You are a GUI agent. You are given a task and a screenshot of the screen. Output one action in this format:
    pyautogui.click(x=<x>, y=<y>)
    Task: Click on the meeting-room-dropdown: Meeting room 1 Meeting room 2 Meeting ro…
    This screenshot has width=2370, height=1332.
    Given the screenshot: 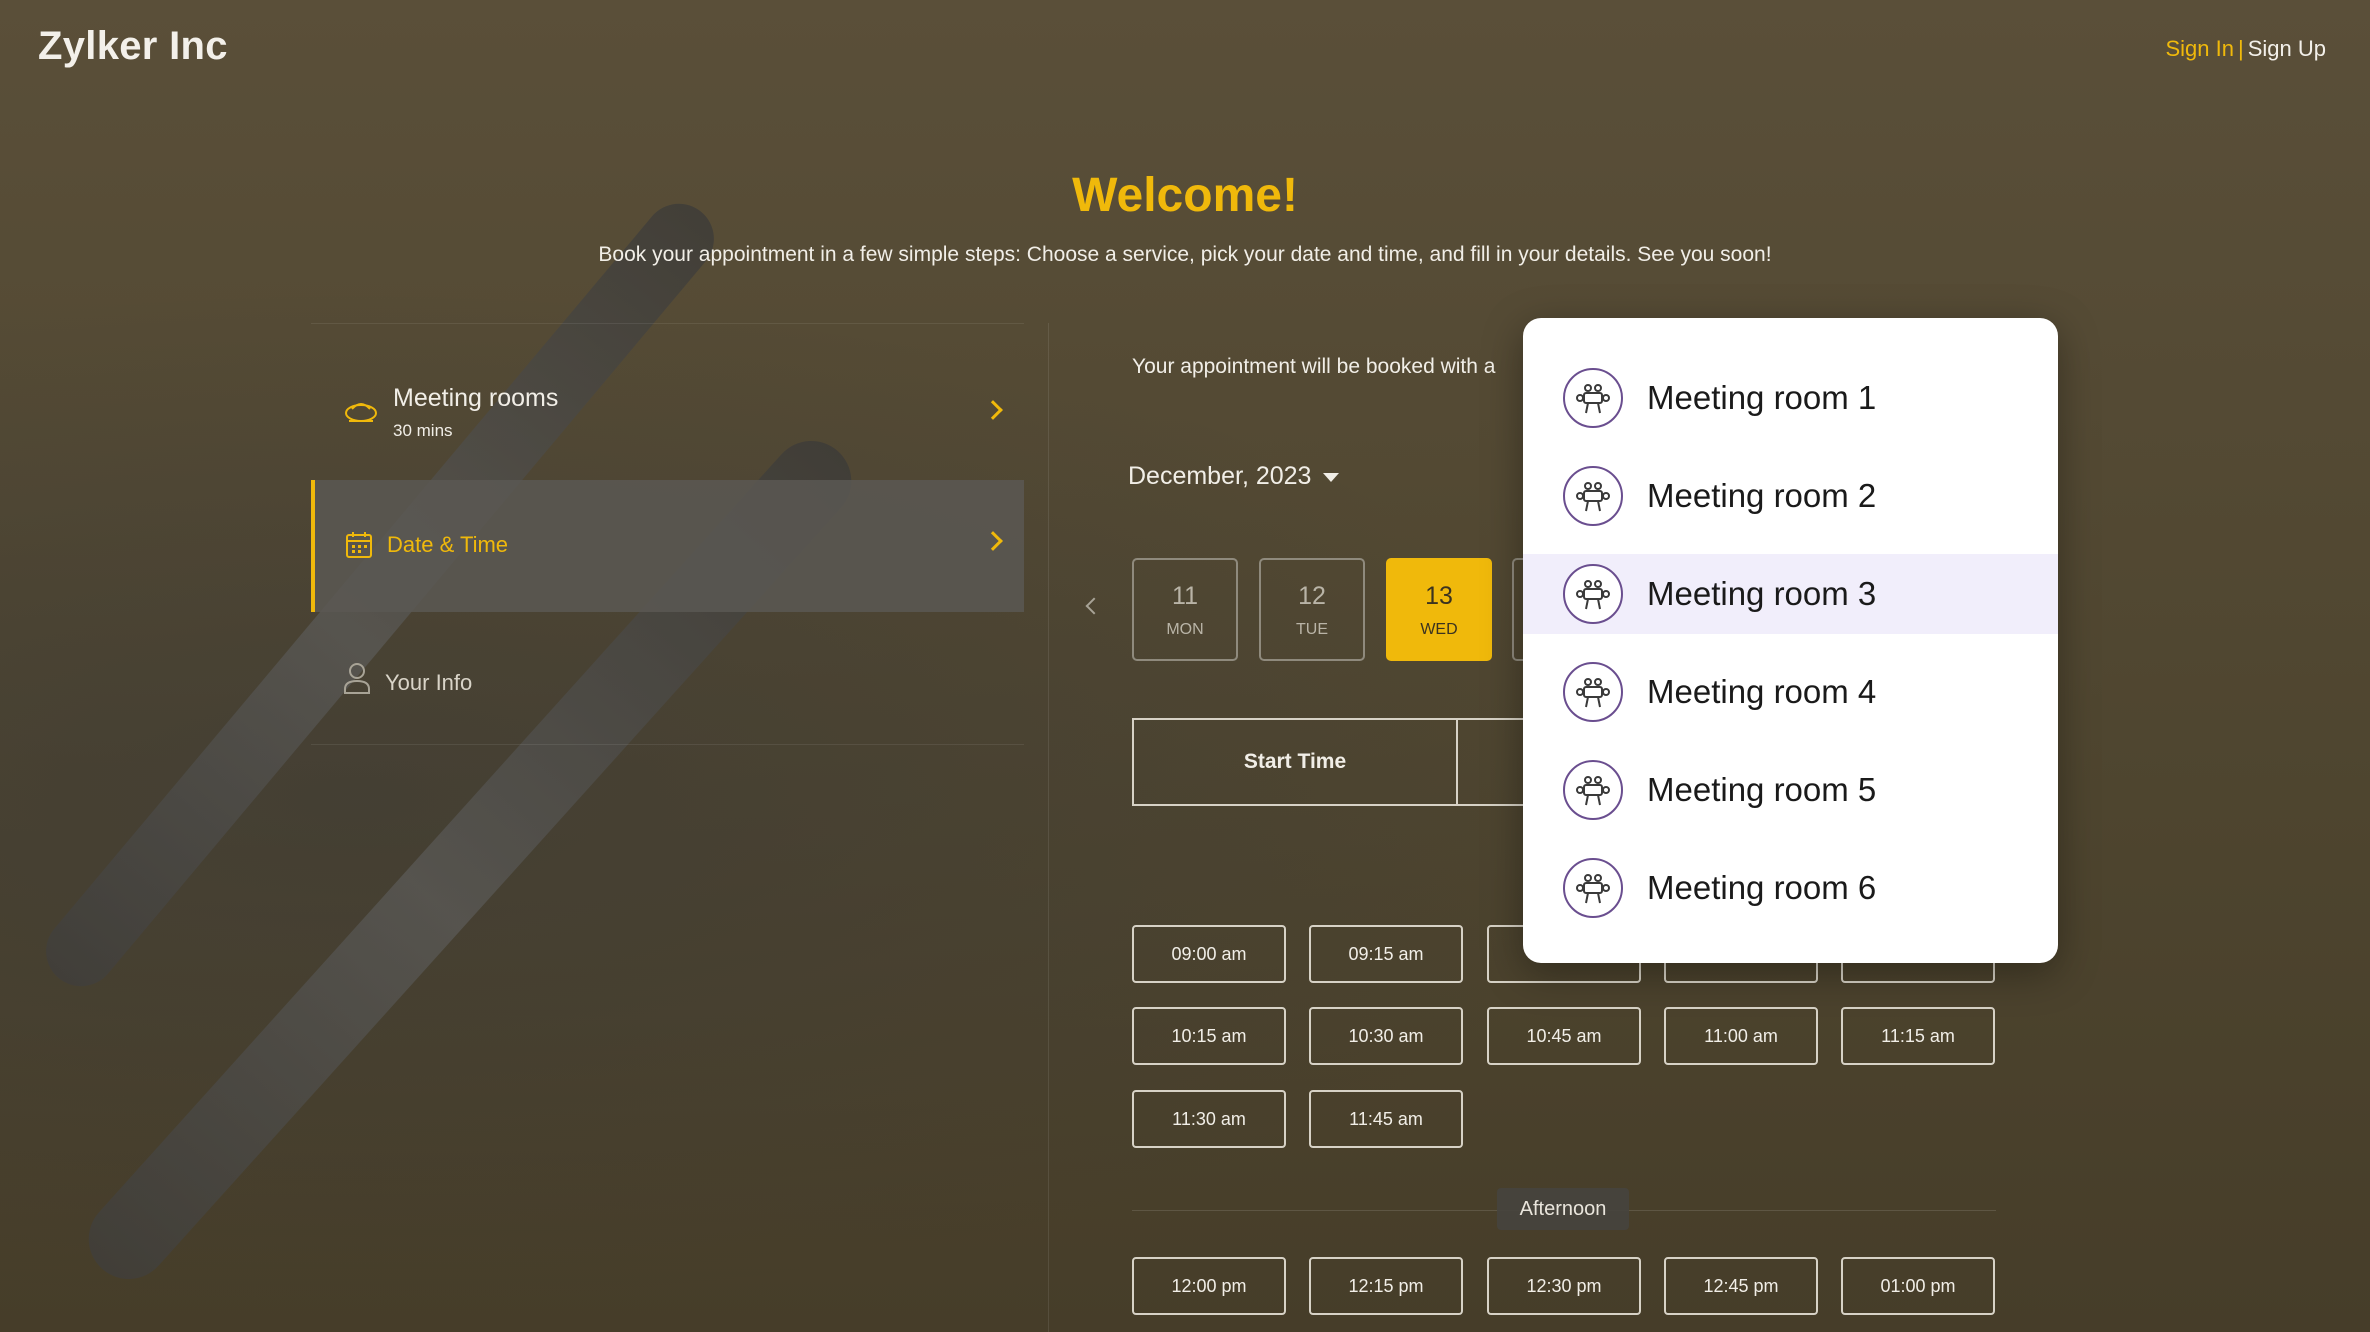 What is the action you would take?
    pyautogui.click(x=1790, y=640)
    